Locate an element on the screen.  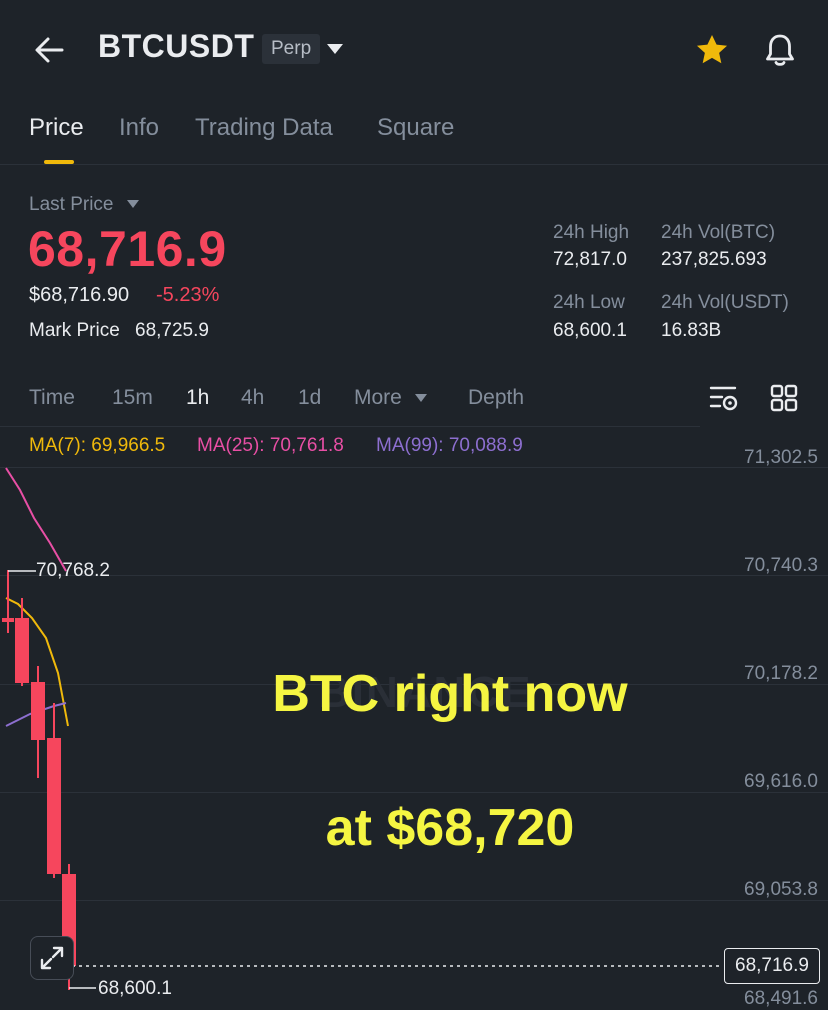
symbol-title: BTCUSDT is located at coordinates (176, 46).